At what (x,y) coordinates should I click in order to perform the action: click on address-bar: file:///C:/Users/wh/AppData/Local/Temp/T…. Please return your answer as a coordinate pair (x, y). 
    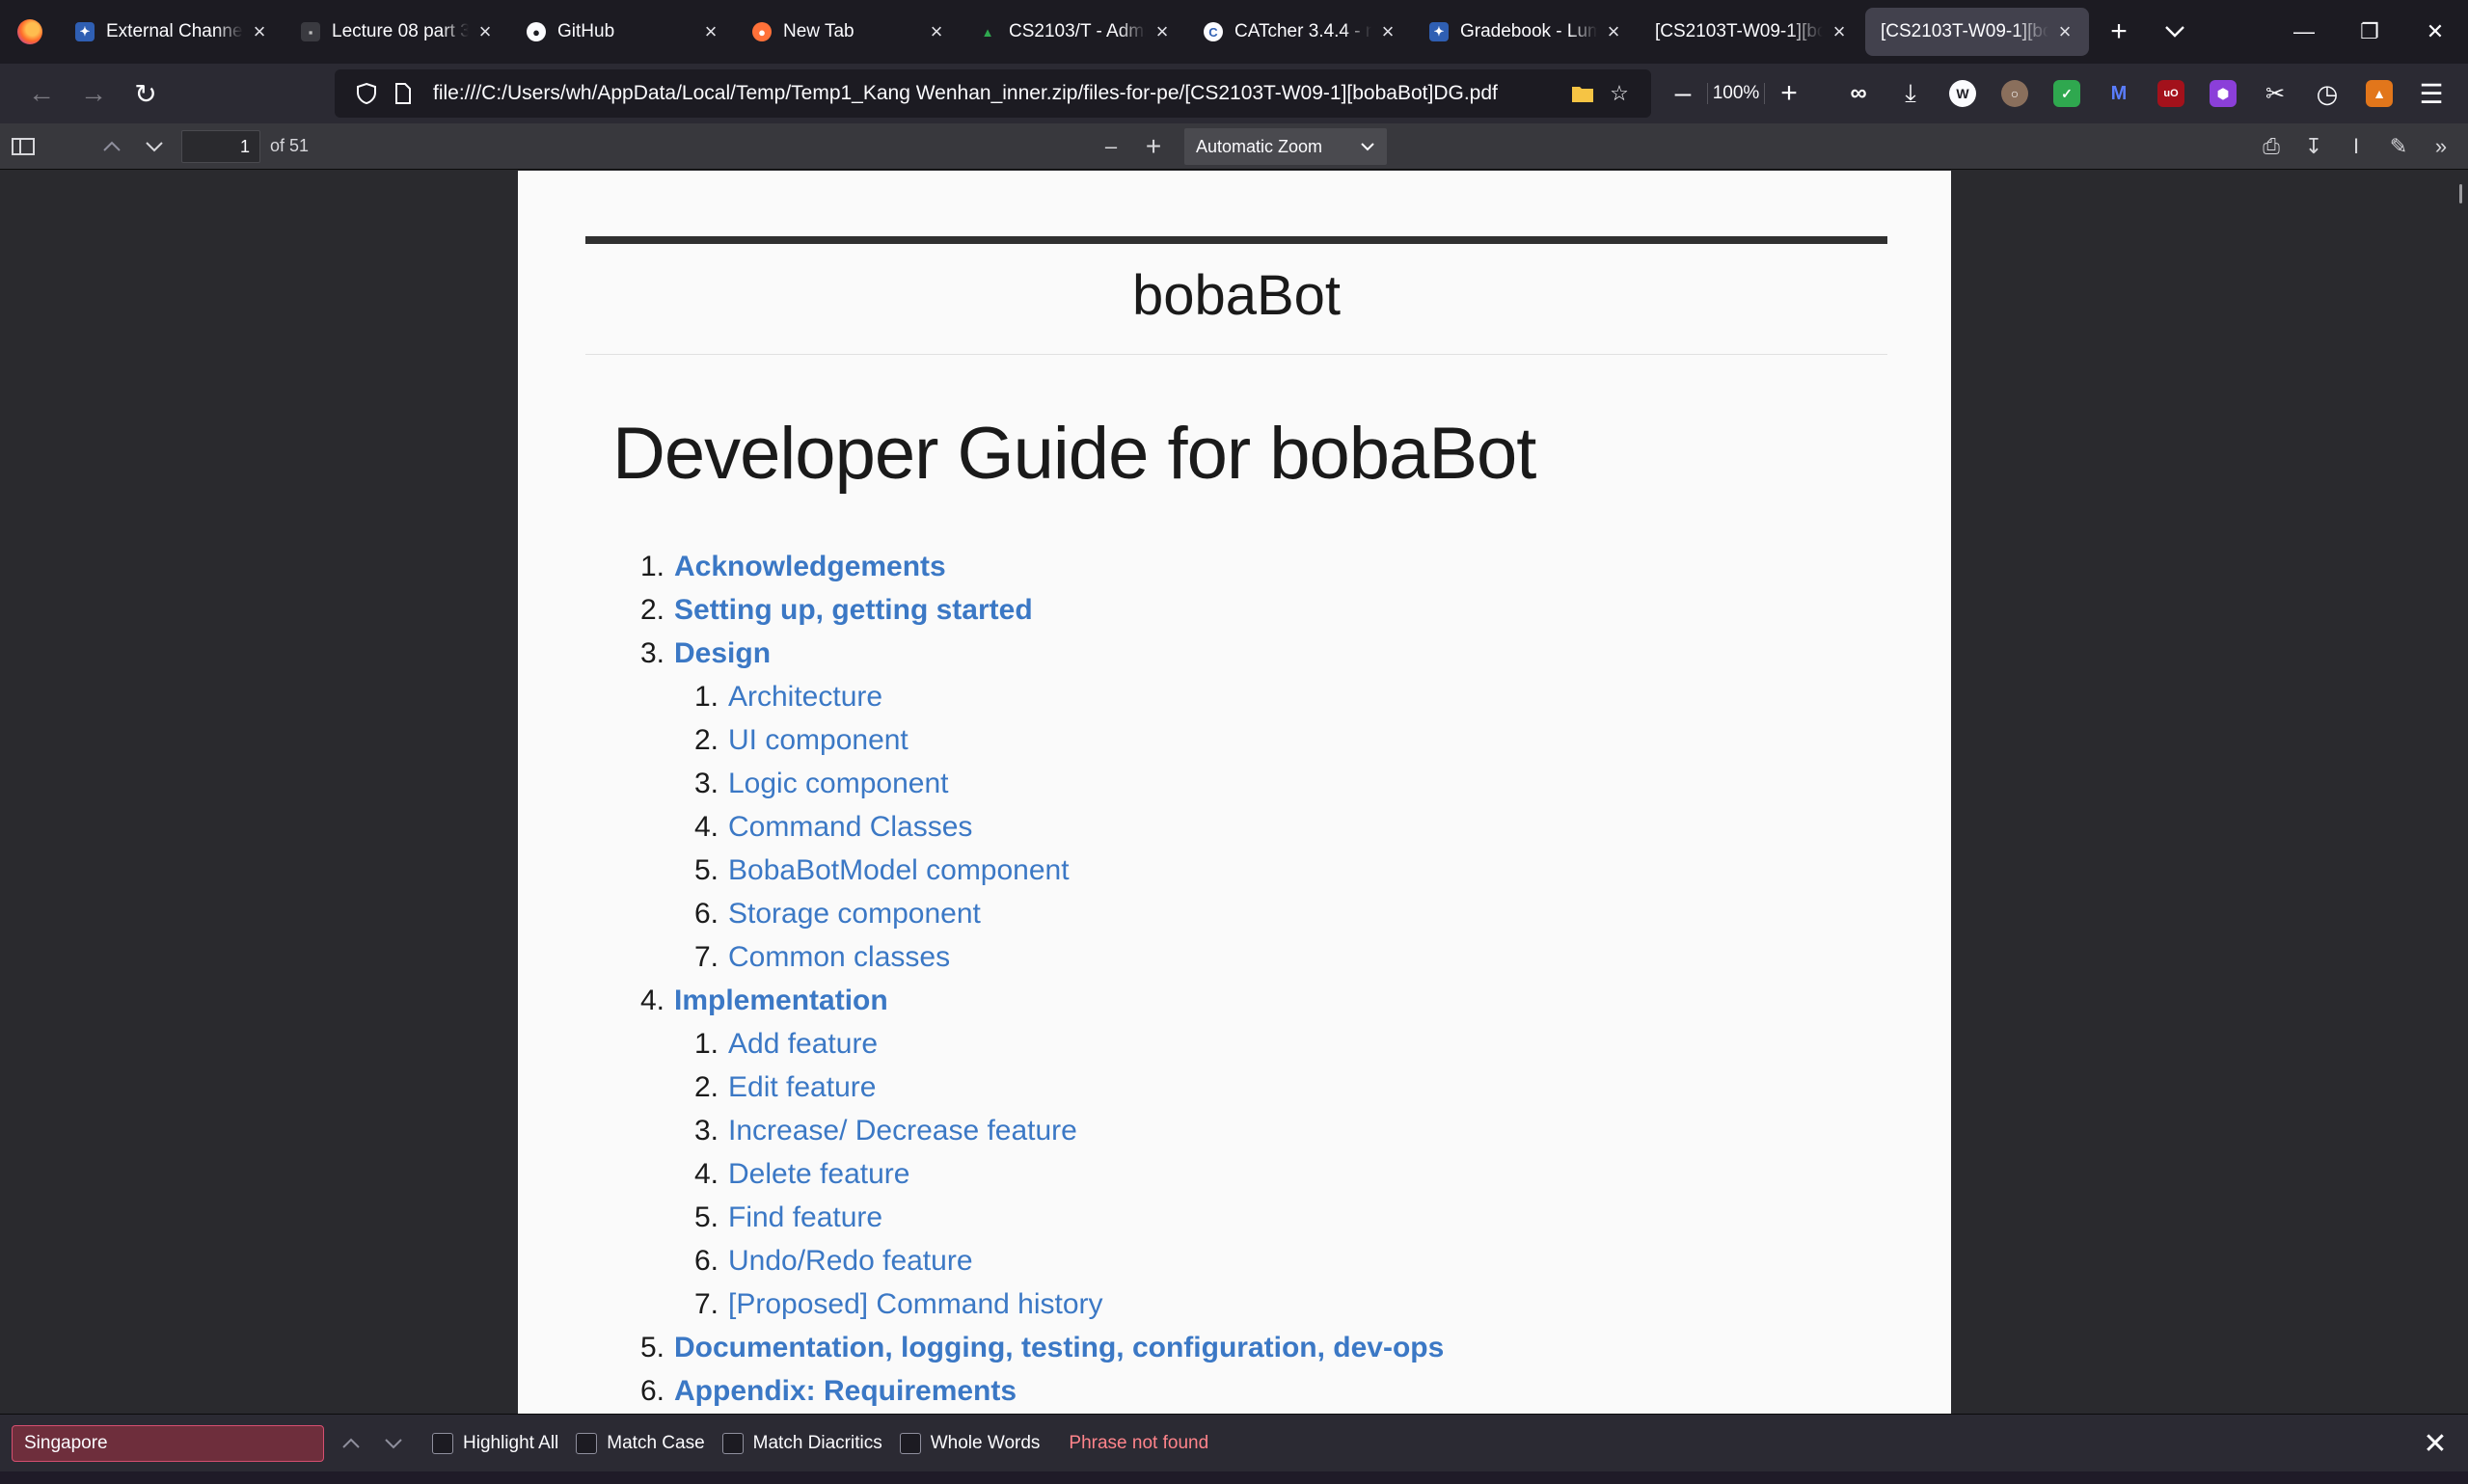
    Looking at the image, I should click on (993, 93).